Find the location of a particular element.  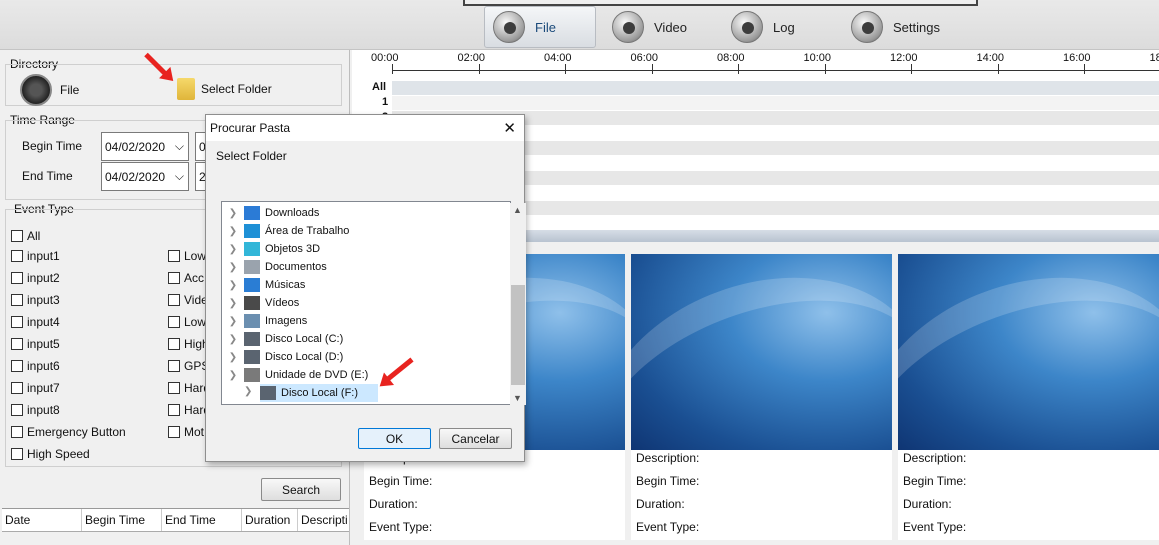

column-duration: Duration is located at coordinates (270, 520).